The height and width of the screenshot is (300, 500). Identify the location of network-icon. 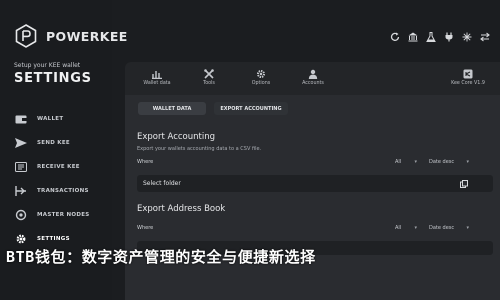
(467, 37).